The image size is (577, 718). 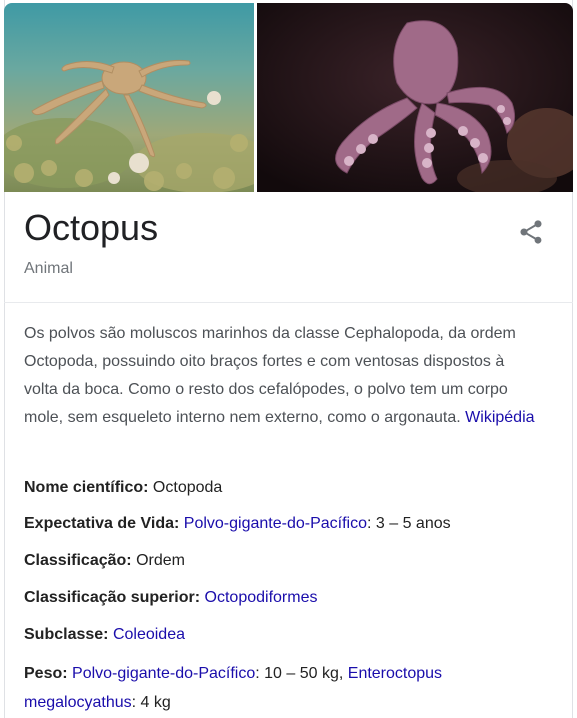 I want to click on fact-label: Expectativa de Vida:, so click(x=102, y=523).